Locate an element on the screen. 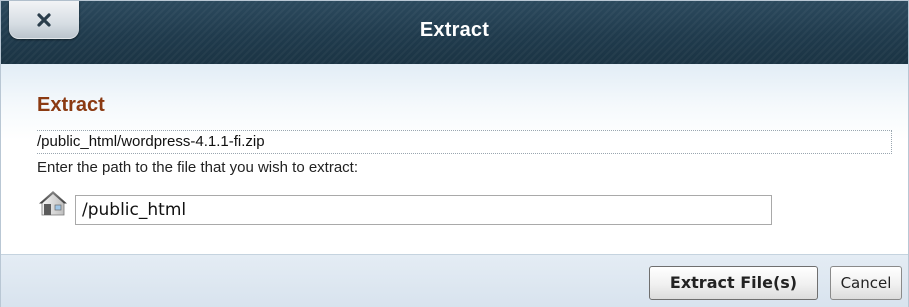  cancel-button: Cancel is located at coordinates (866, 283).